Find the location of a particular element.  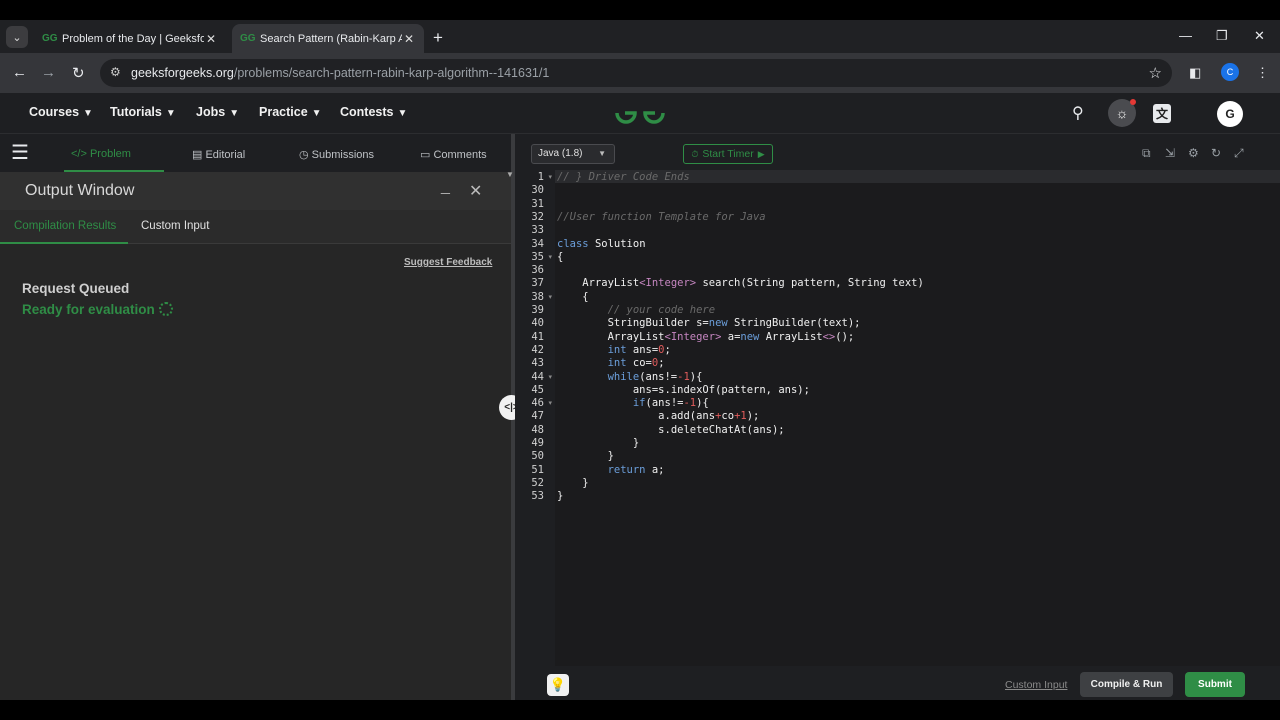

reload-icon: ↻ is located at coordinates (78, 73).